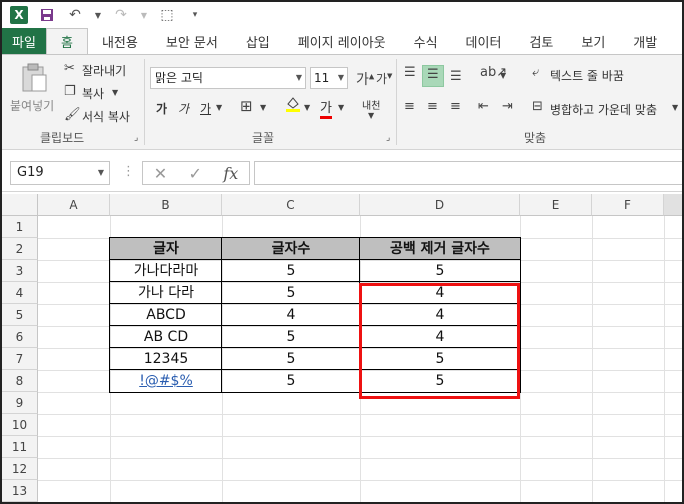 The image size is (684, 504). What do you see at coordinates (20, 271) in the screenshot?
I see `row-header-3: 3` at bounding box center [20, 271].